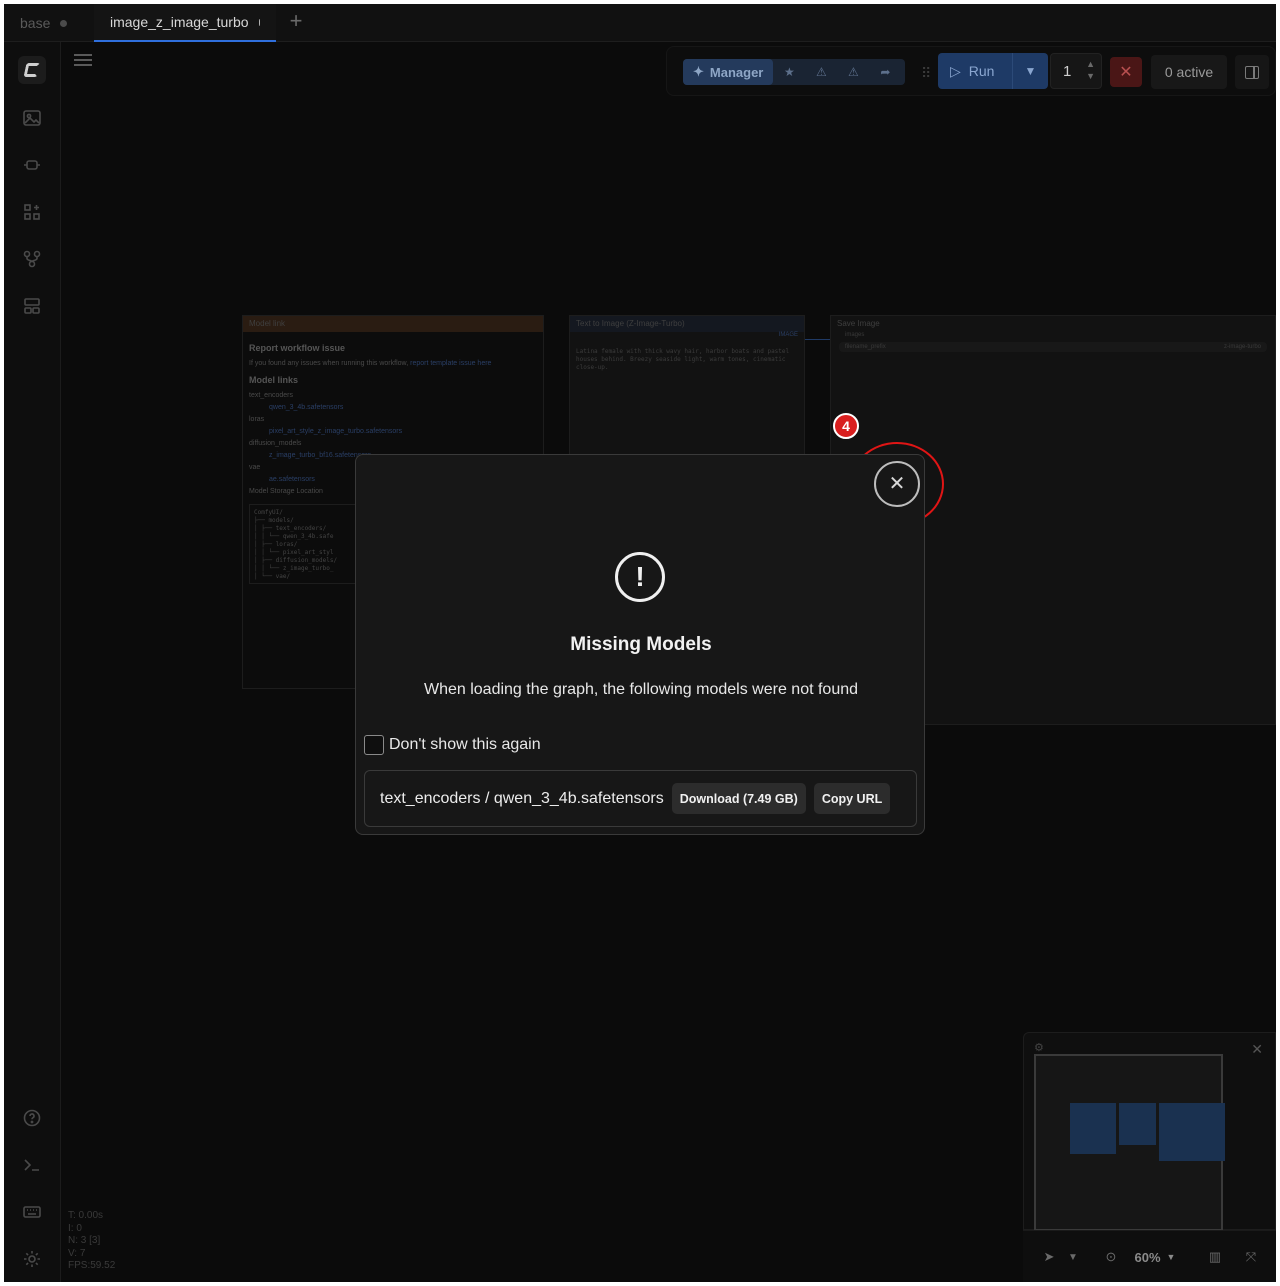 The height and width of the screenshot is (1286, 1280). I want to click on input-port-label: images, so click(1053, 335).